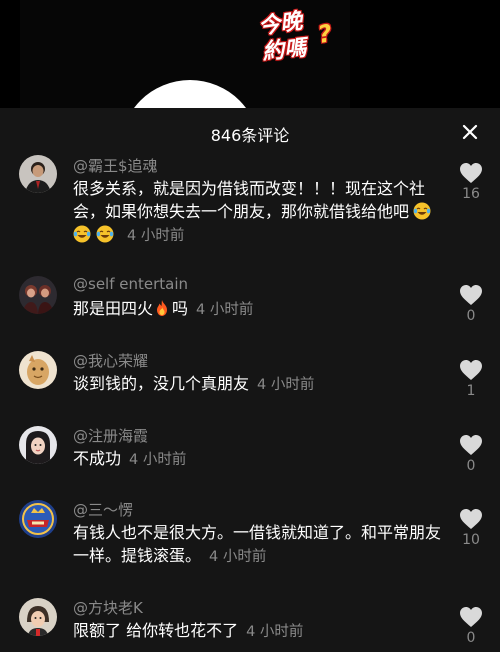  Describe the element at coordinates (250, 135) in the screenshot. I see `comment-count-title: 846条评论` at that location.